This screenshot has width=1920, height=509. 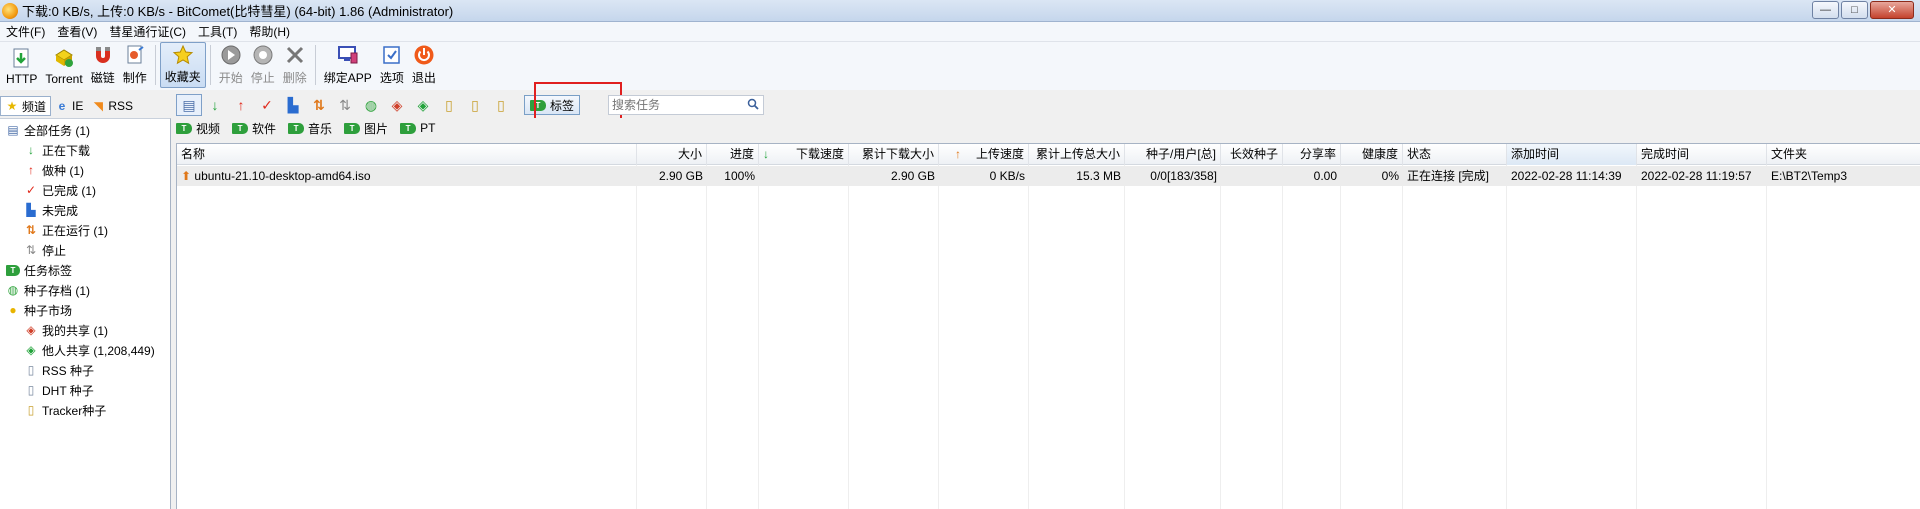 I want to click on incomplete-filter-button: ▙, so click(x=293, y=105).